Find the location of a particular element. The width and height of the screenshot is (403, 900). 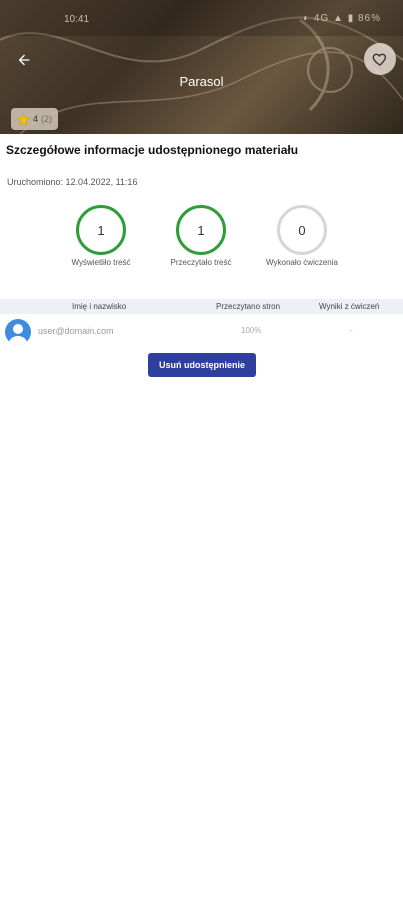

stat-read: 1 Przeczytało treść is located at coordinates (201, 236).